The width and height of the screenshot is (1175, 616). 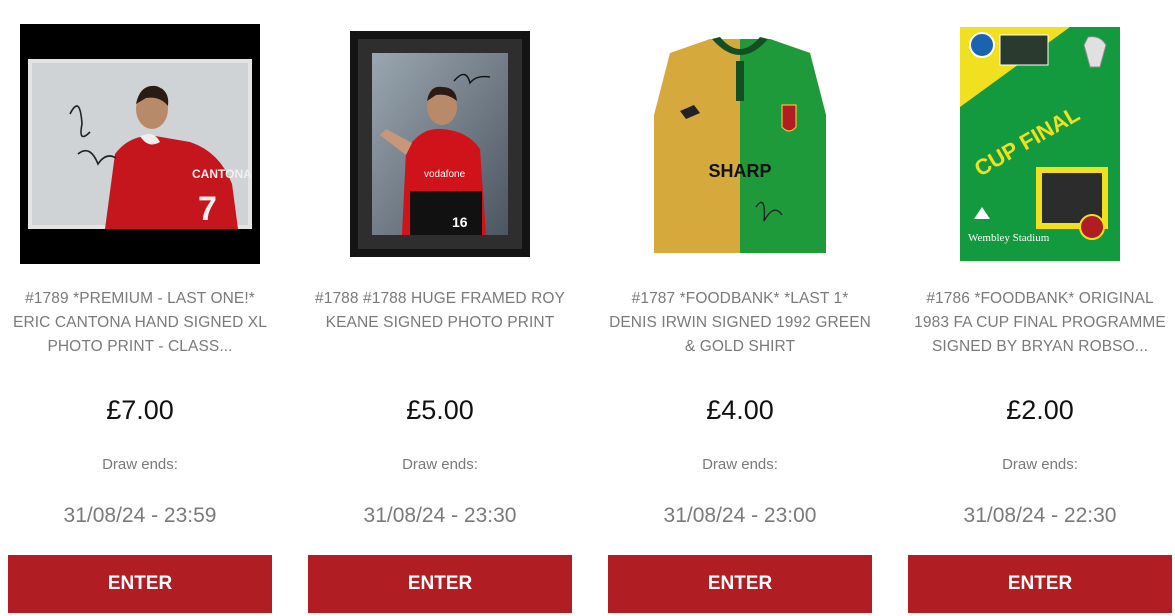 What do you see at coordinates (740, 515) in the screenshot?
I see `draw-end-date: 31/08/24 - 23:00` at bounding box center [740, 515].